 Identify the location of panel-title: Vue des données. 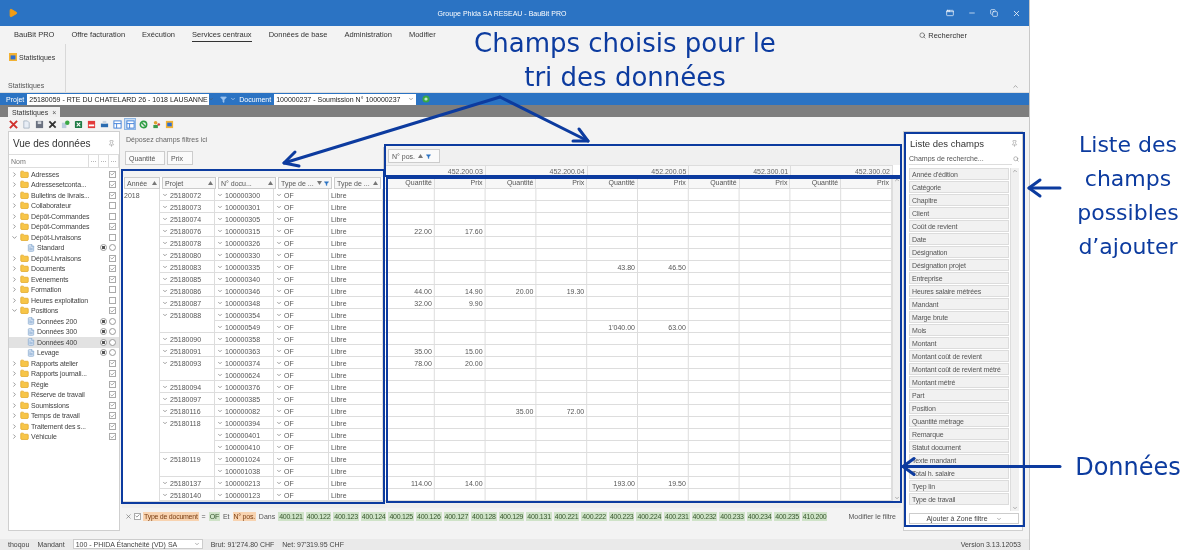
(52, 143).